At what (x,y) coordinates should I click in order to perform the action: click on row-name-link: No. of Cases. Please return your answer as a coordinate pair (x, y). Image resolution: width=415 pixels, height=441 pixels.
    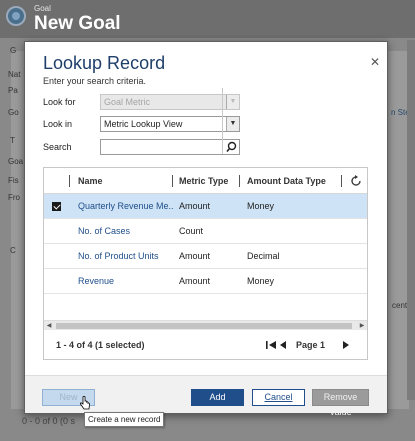
    Looking at the image, I should click on (126, 231).